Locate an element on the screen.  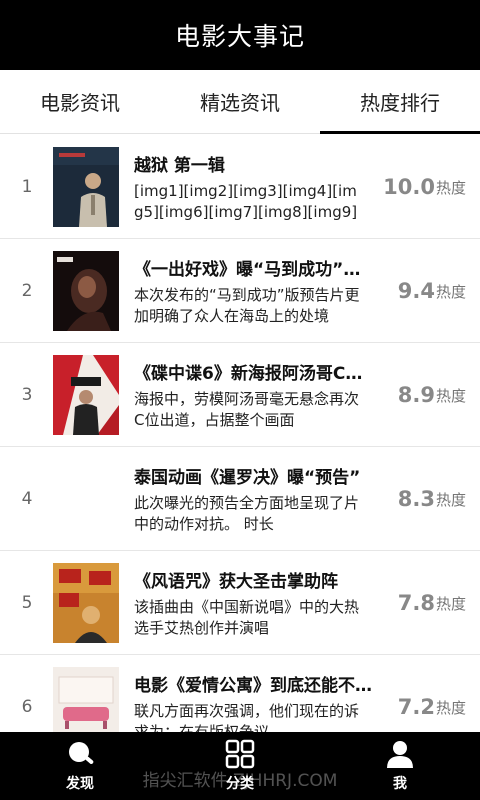
tab-bar: 电影资讯 精选资讯 热度排行 is located at coordinates (240, 102).